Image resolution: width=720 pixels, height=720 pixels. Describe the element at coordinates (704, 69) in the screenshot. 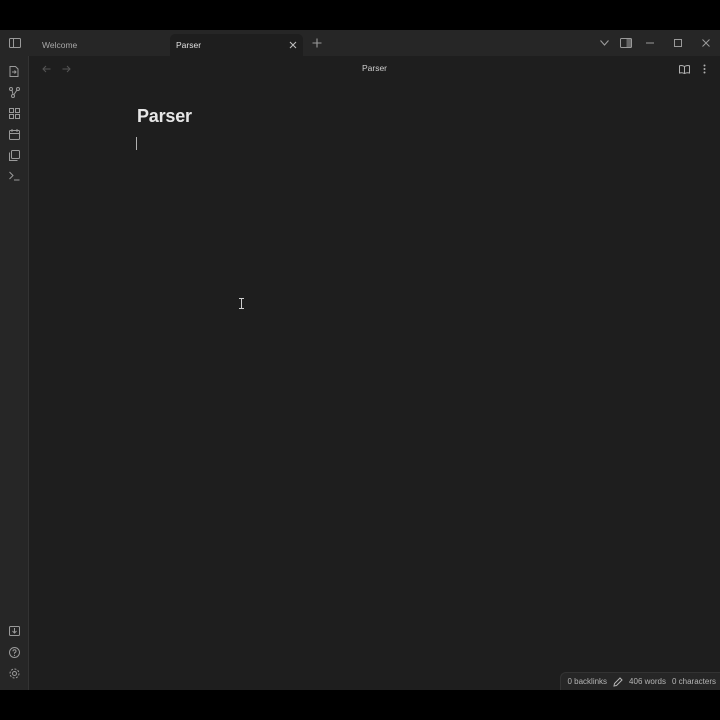

I see `more-options-icon` at that location.